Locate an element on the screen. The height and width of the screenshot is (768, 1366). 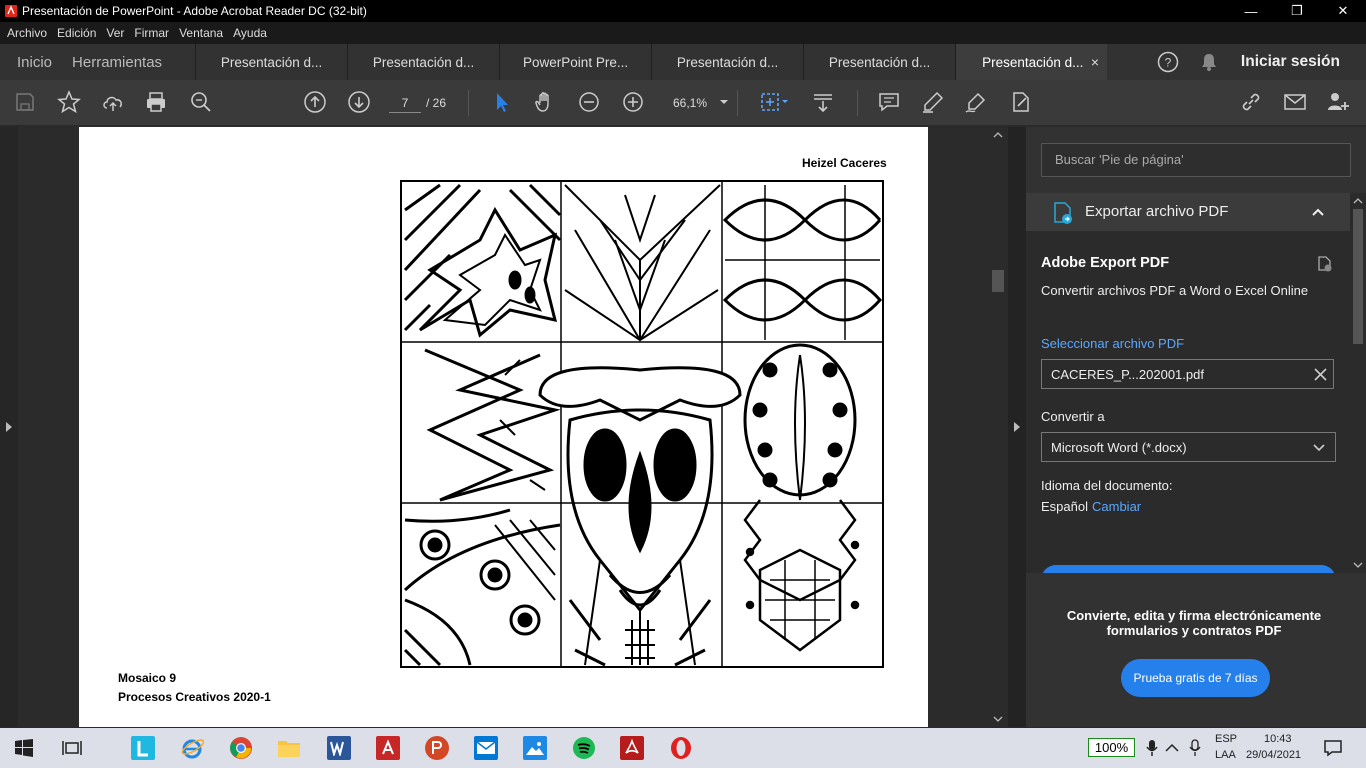
clear-file-icon is located at coordinates (1320, 374).